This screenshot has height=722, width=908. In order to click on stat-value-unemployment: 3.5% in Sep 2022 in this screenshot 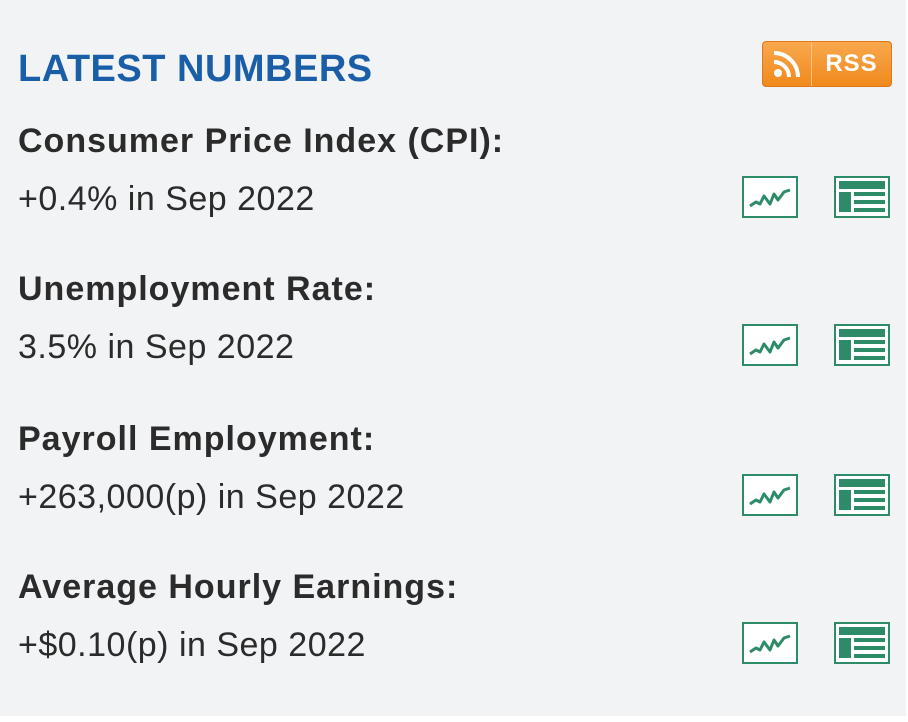, I will do `click(156, 347)`.